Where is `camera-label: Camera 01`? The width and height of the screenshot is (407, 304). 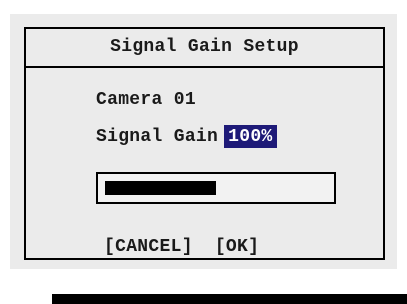 camera-label: Camera 01 is located at coordinates (146, 100).